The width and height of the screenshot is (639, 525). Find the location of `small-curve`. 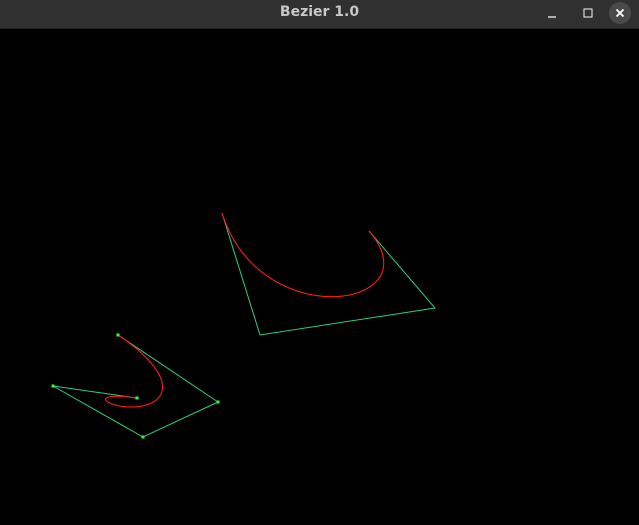

small-curve is located at coordinates (135, 386).